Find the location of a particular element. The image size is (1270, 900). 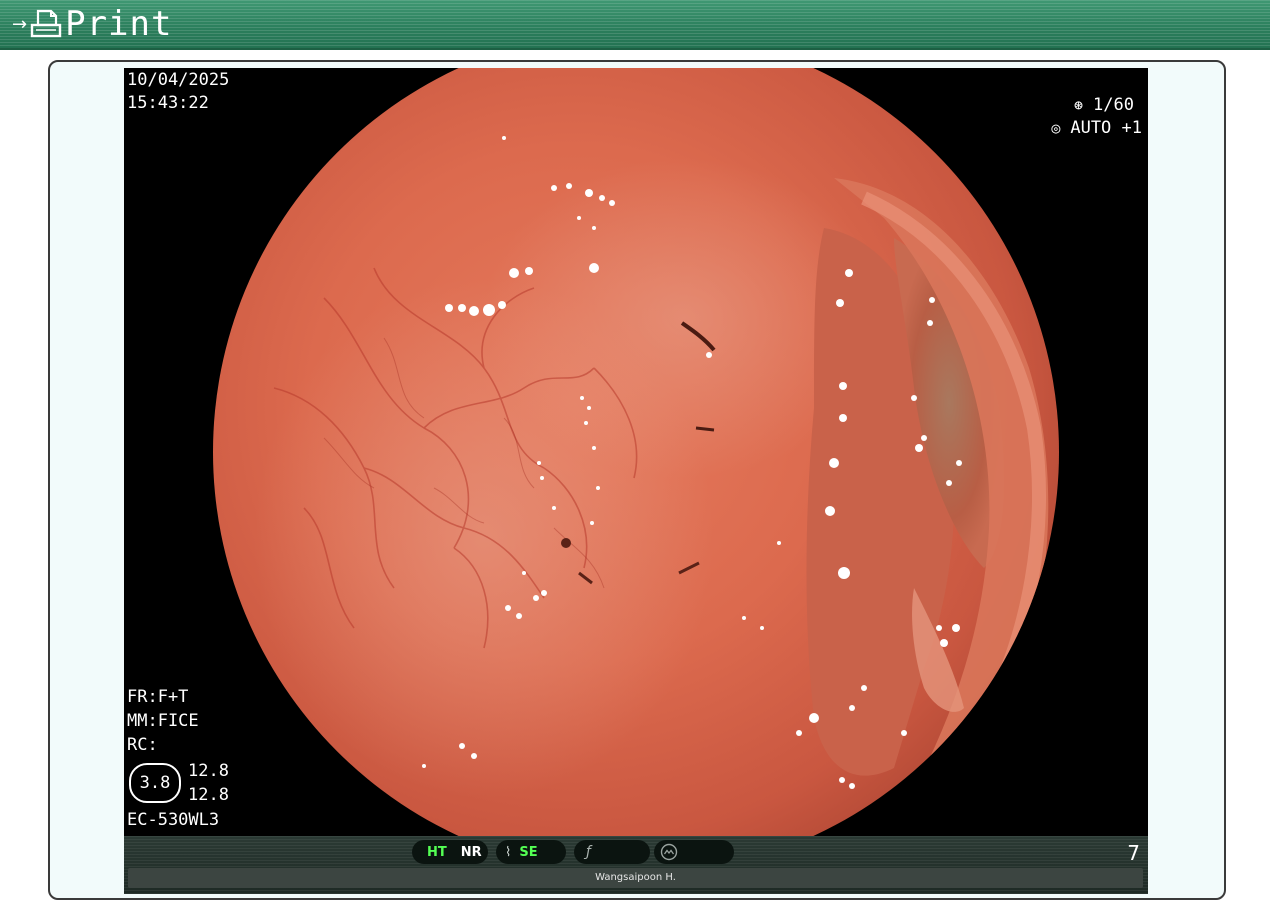

operator-name: Wangsaipoon H. is located at coordinates (635, 878).